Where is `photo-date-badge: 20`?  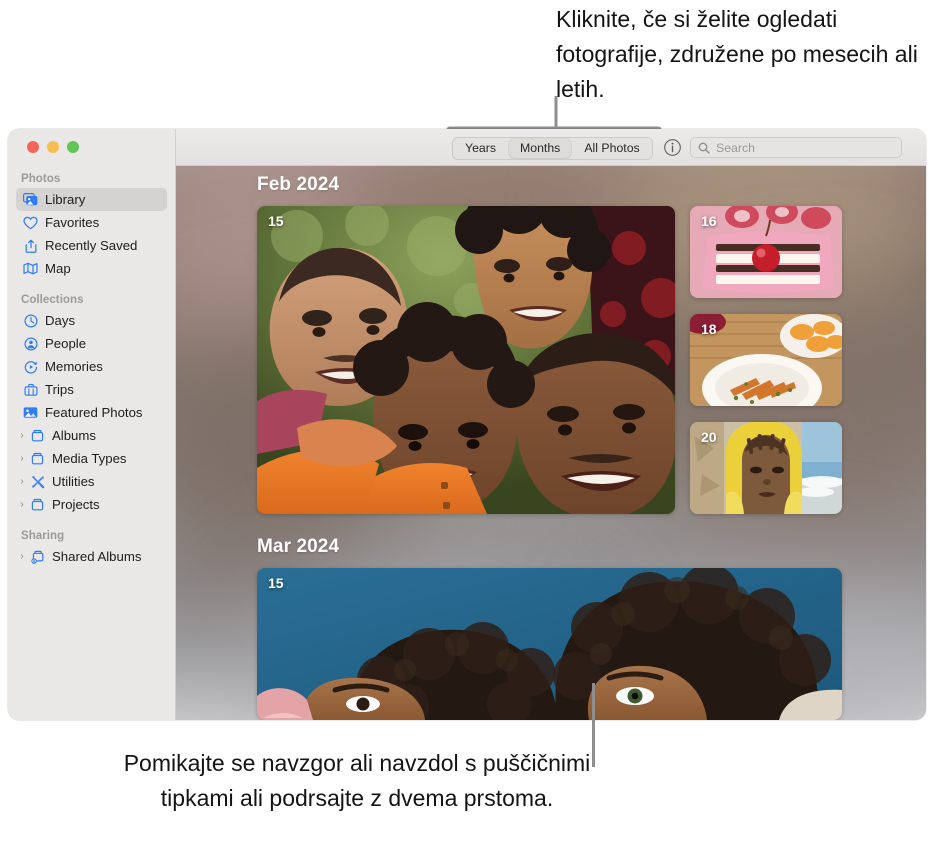 photo-date-badge: 20 is located at coordinates (709, 437).